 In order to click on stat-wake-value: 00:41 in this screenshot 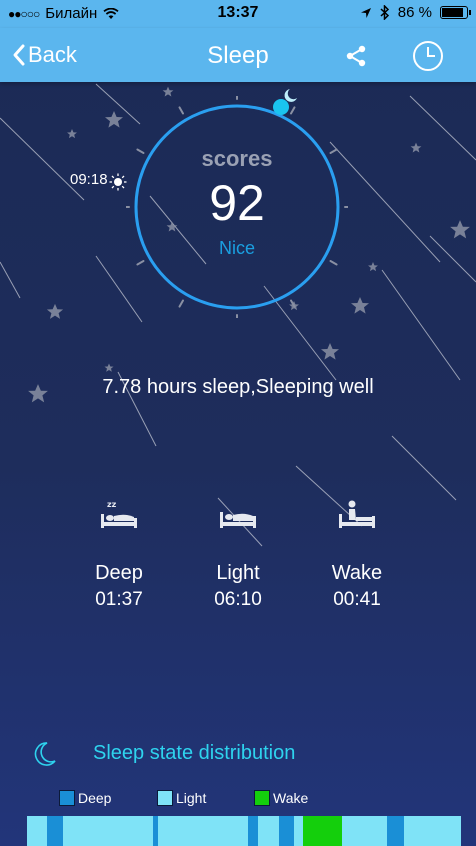, I will do `click(357, 599)`.